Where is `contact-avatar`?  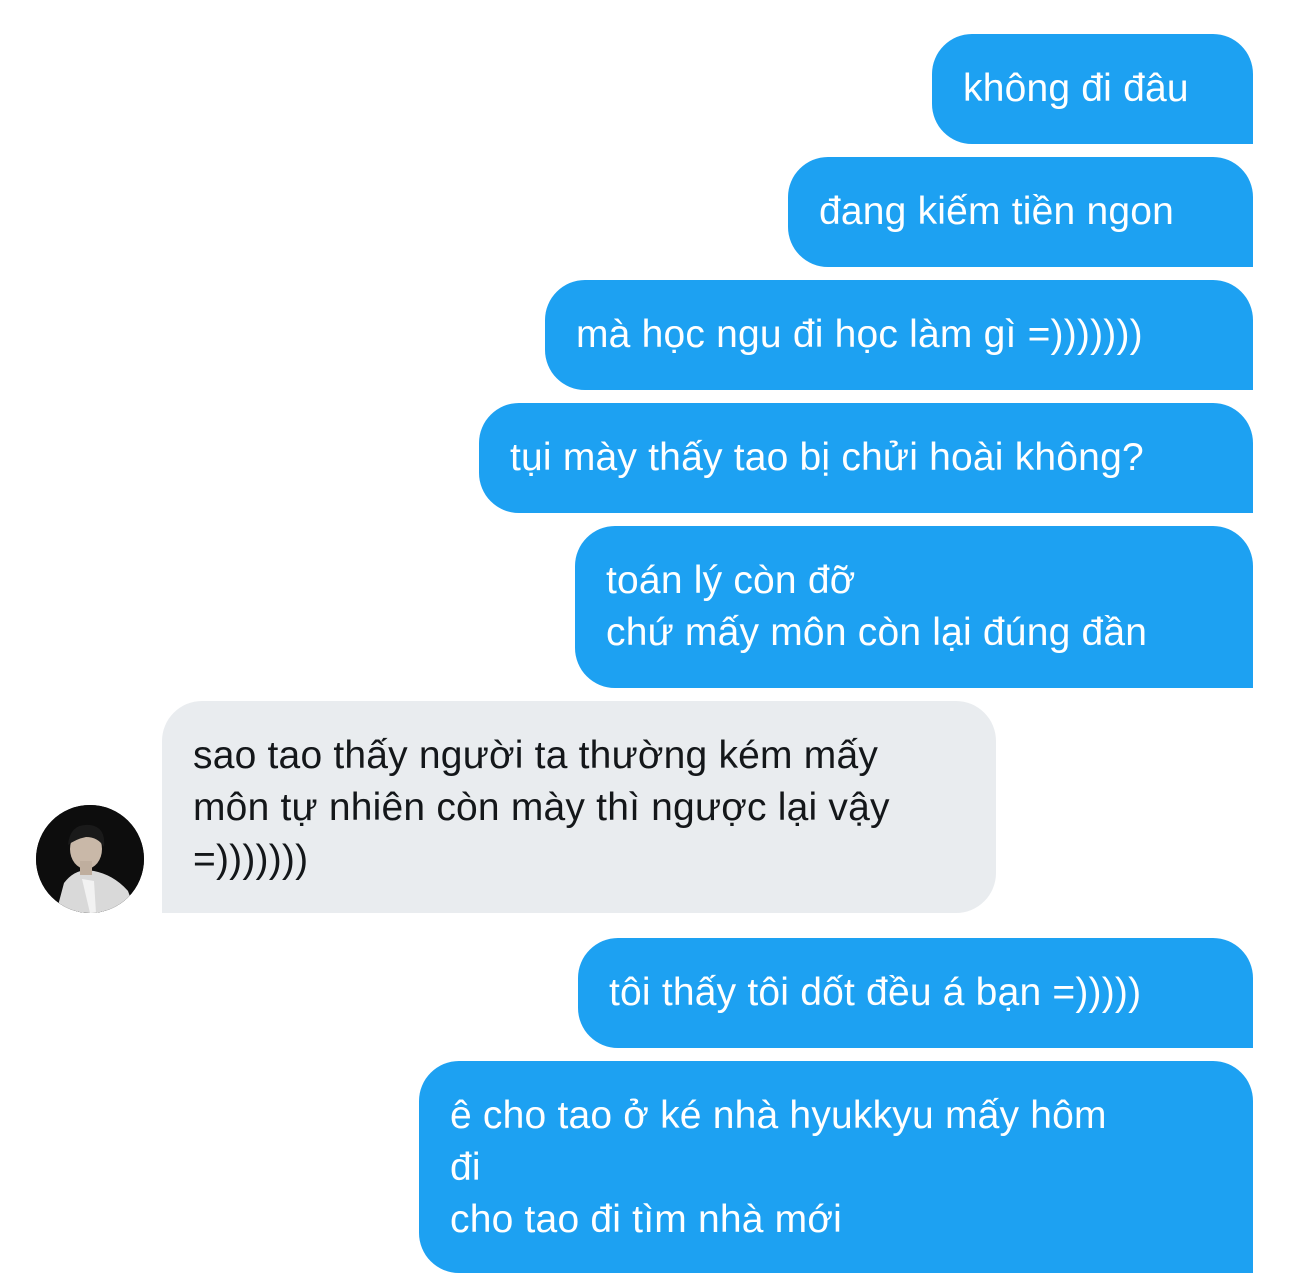
contact-avatar is located at coordinates (90, 859).